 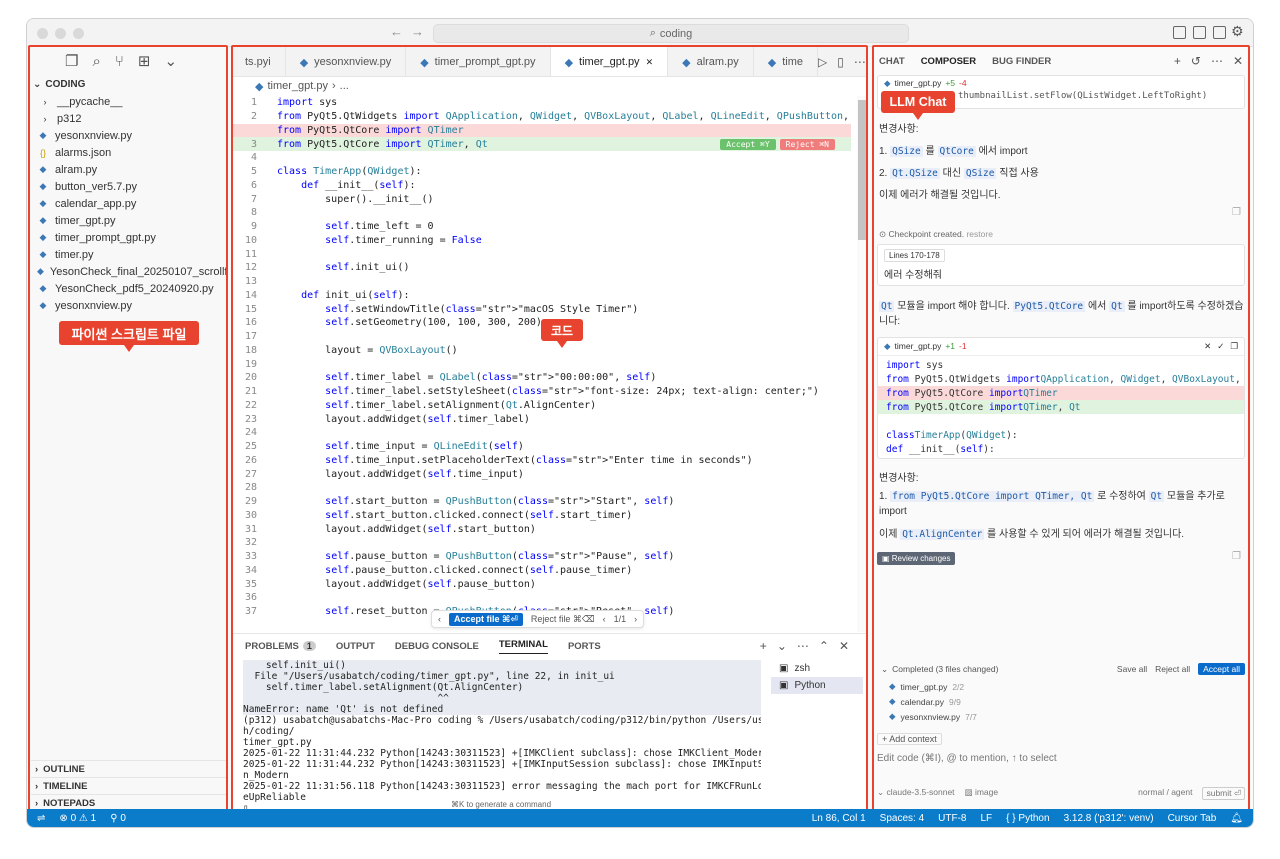 What do you see at coordinates (1220, 346) in the screenshot?
I see `check-icon: ✓` at bounding box center [1220, 346].